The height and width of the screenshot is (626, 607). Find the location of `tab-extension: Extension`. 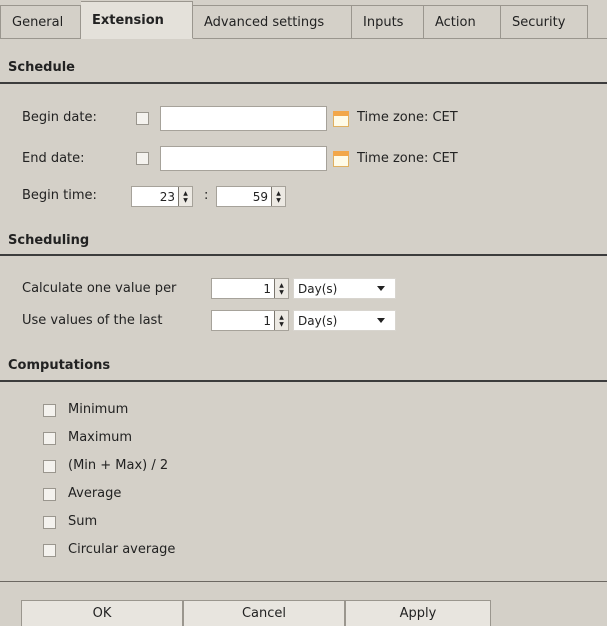

tab-extension: Extension is located at coordinates (137, 20).